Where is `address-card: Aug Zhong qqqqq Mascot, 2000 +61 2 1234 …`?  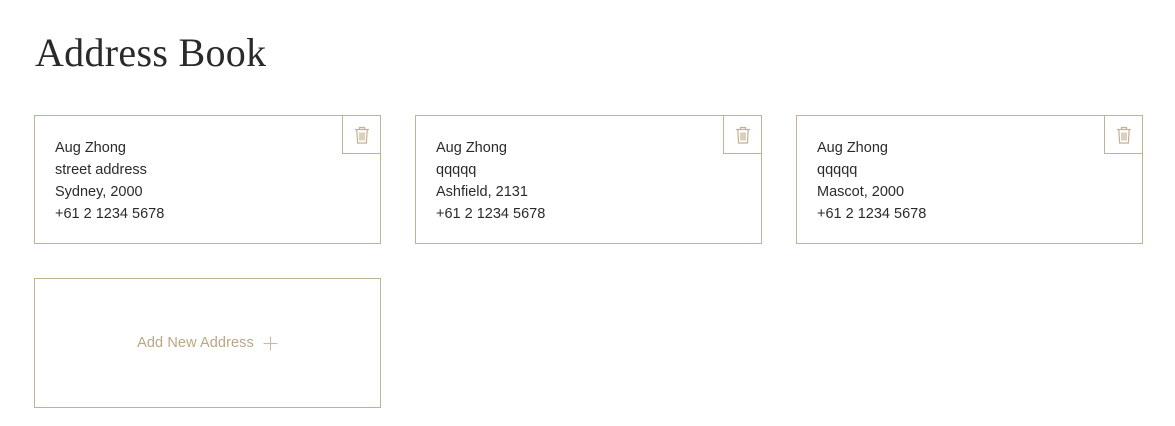 address-card: Aug Zhong qqqqq Mascot, 2000 +61 2 1234 … is located at coordinates (969, 179).